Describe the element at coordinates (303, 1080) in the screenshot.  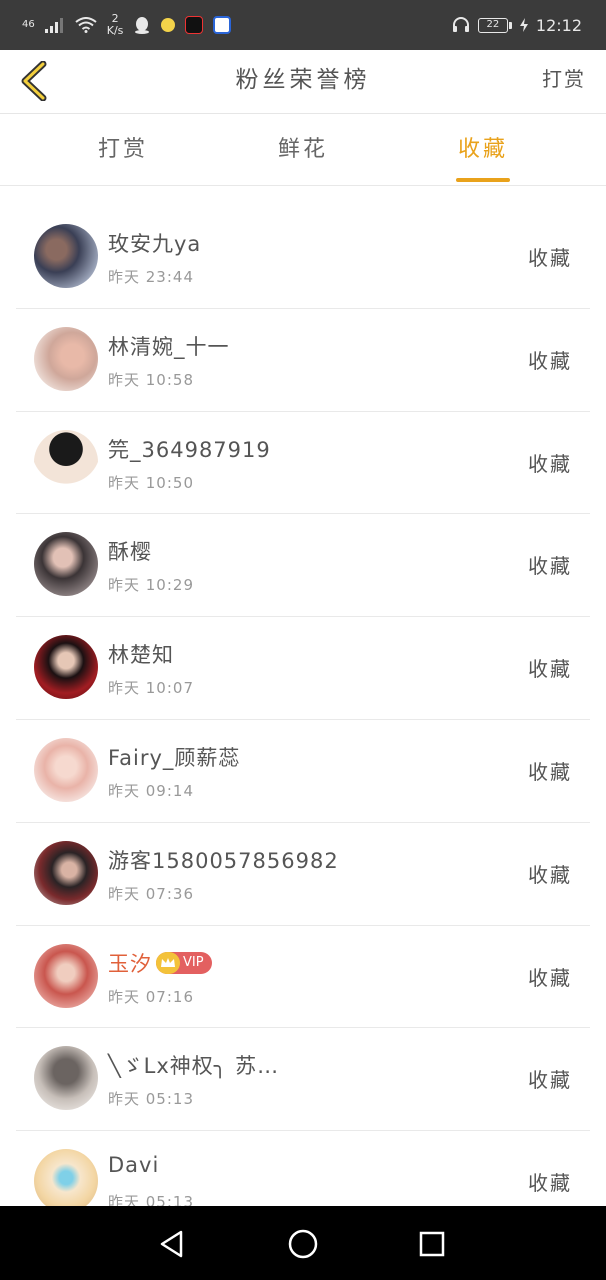
I see `list-item: ╲ゞLx神权╮ 苏… 昨天 05:13 收藏` at that location.